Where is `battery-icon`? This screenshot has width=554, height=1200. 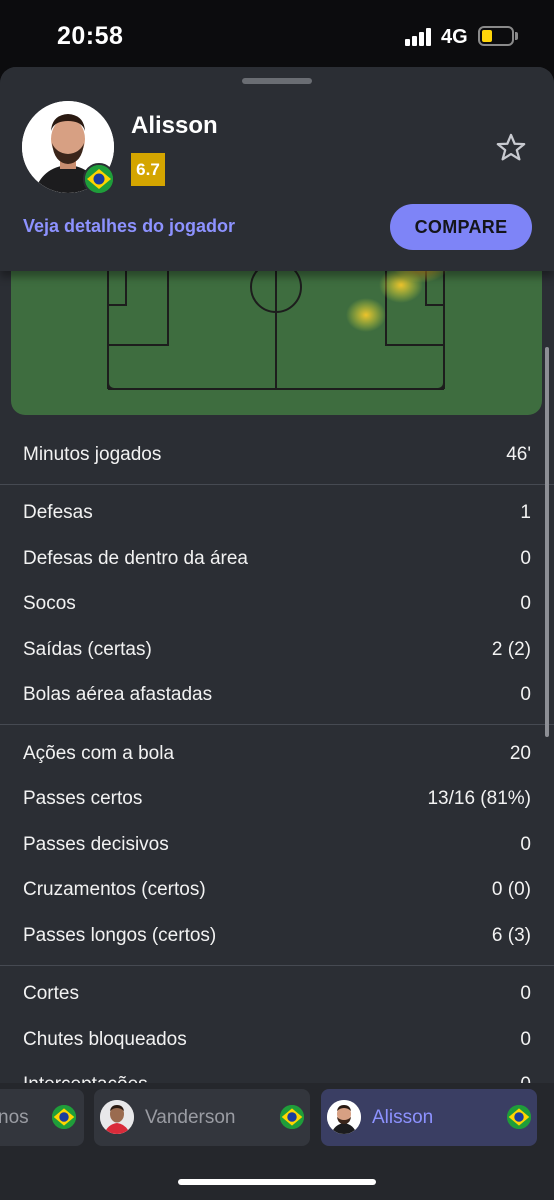
battery-icon is located at coordinates (496, 36).